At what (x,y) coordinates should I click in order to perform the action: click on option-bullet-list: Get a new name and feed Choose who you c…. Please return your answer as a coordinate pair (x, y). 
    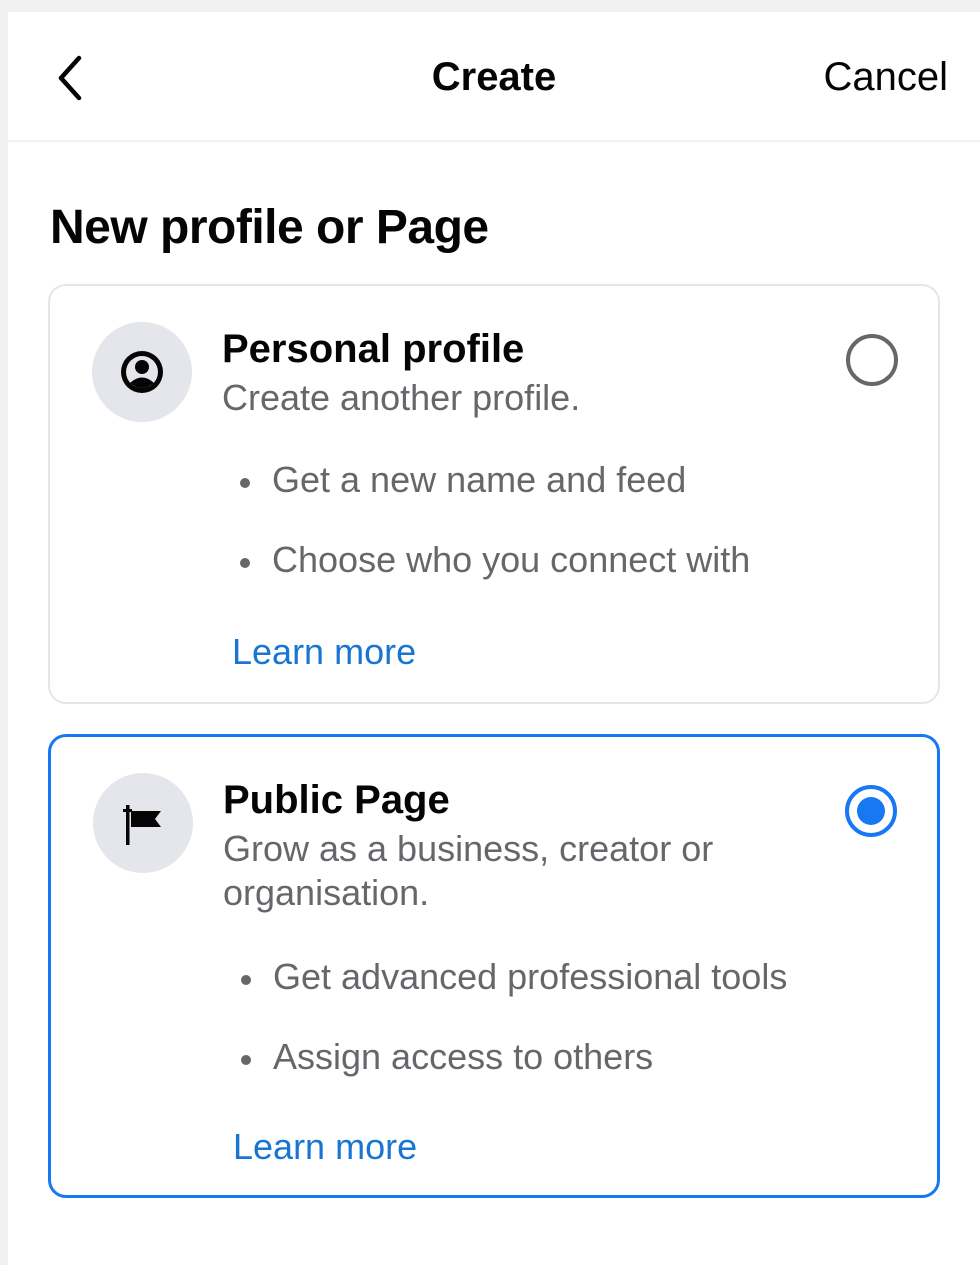
    Looking at the image, I should click on (495, 538).